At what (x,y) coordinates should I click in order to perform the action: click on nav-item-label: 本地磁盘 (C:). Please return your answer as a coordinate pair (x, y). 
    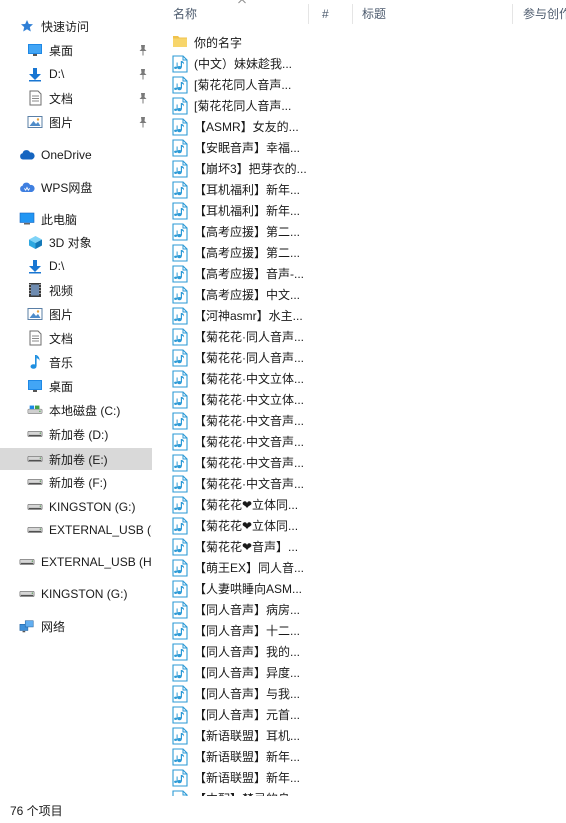
    Looking at the image, I should click on (85, 410).